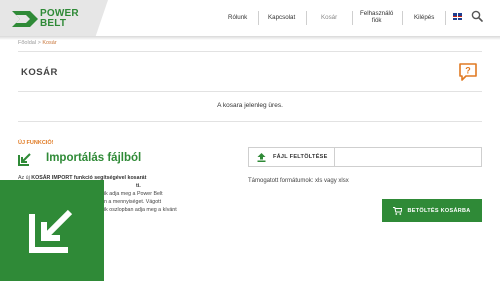 This screenshot has height=281, width=500. What do you see at coordinates (49, 43) in the screenshot?
I see `breadcrumb-current: Kosár` at bounding box center [49, 43].